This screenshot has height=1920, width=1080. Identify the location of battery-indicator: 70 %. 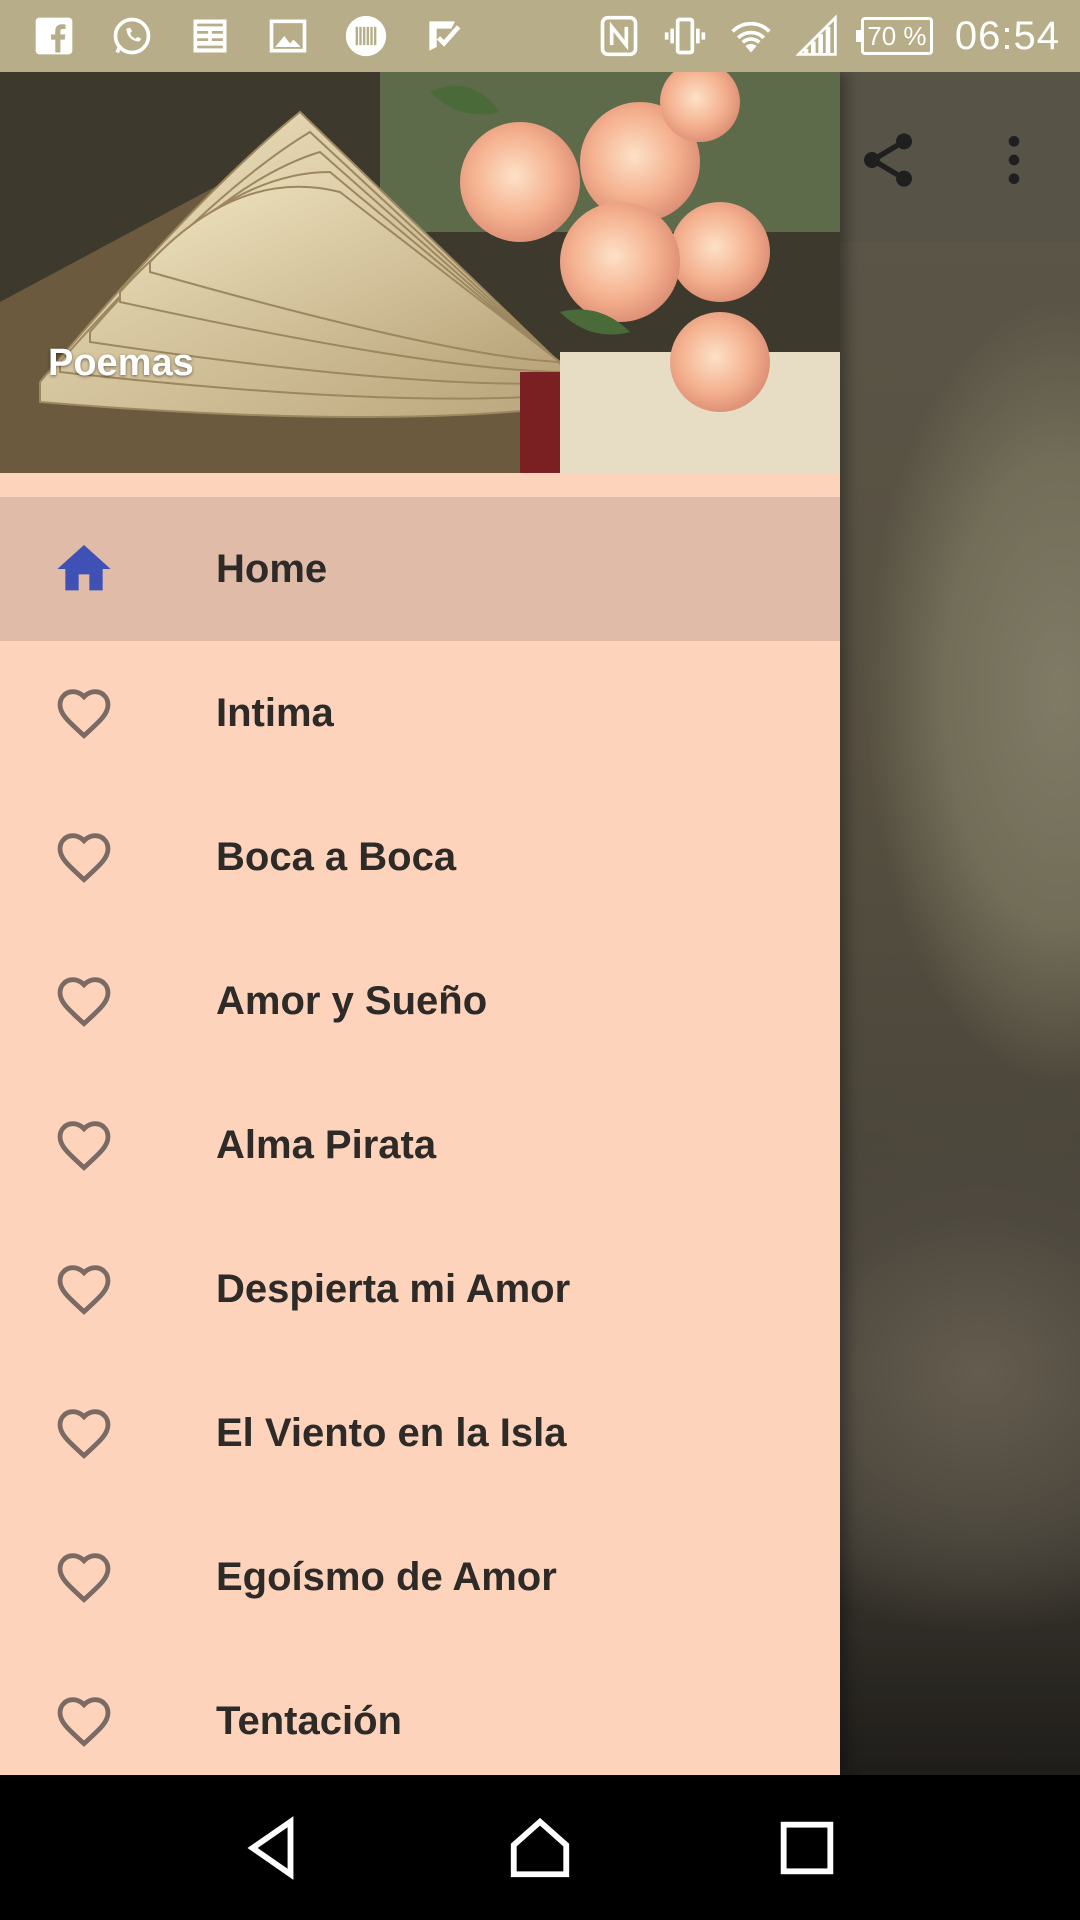
(894, 36).